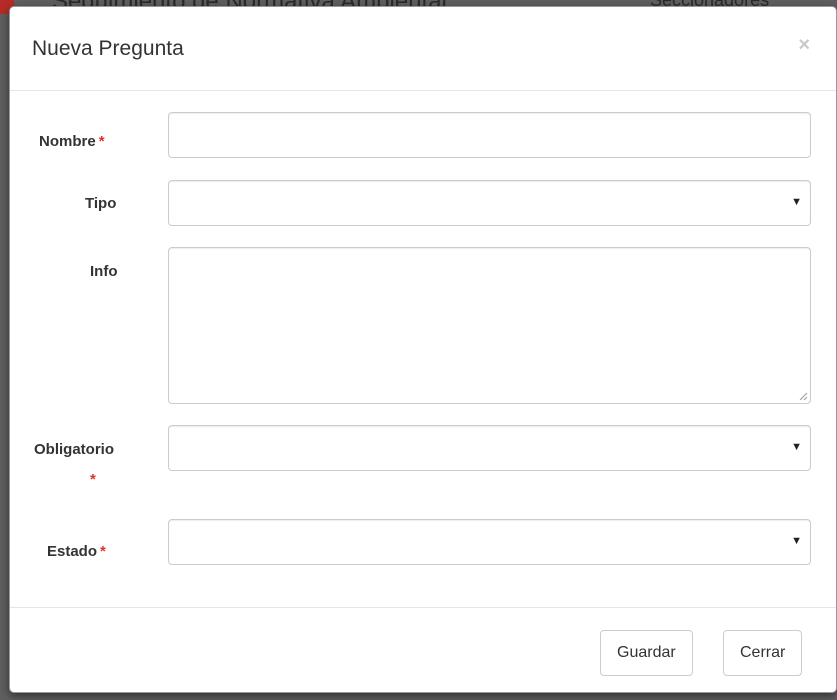 This screenshot has width=837, height=700. I want to click on resize-grip-icon, so click(803, 396).